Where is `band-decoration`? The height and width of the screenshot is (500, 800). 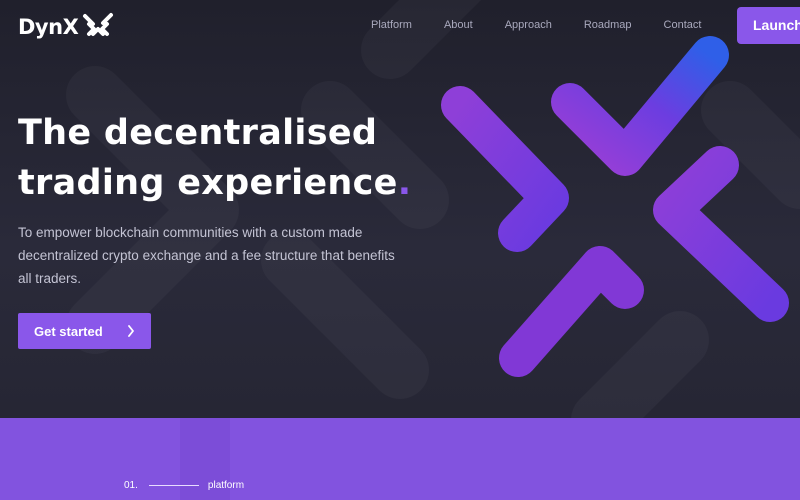 band-decoration is located at coordinates (205, 459).